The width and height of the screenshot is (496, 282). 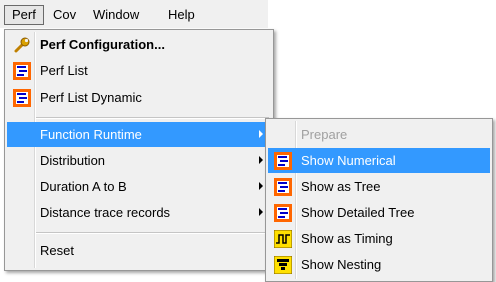 I want to click on menu-item-label: Distribution, so click(x=73, y=160).